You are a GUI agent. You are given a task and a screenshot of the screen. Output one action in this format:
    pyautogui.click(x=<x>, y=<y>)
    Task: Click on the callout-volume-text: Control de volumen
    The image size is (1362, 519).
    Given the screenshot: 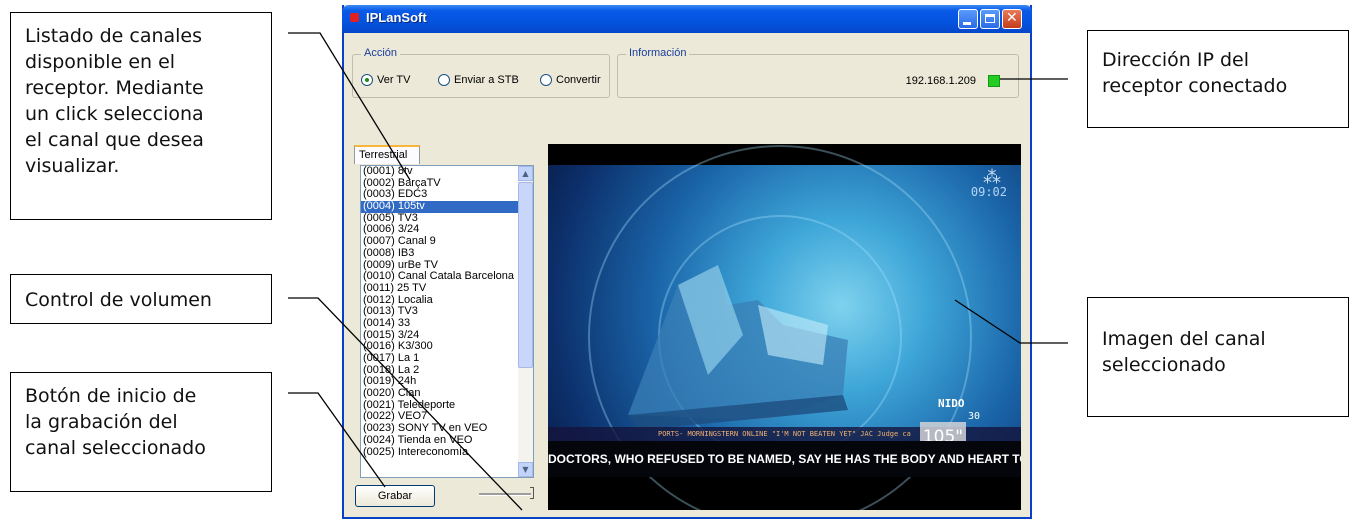 What is the action you would take?
    pyautogui.click(x=118, y=300)
    